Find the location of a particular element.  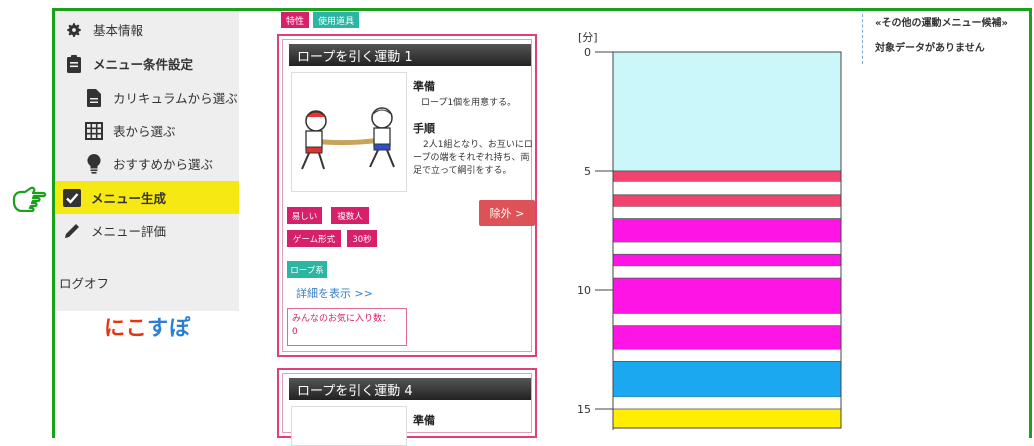

sidebar-item-label: おすすめから選ぶ is located at coordinates (163, 164).